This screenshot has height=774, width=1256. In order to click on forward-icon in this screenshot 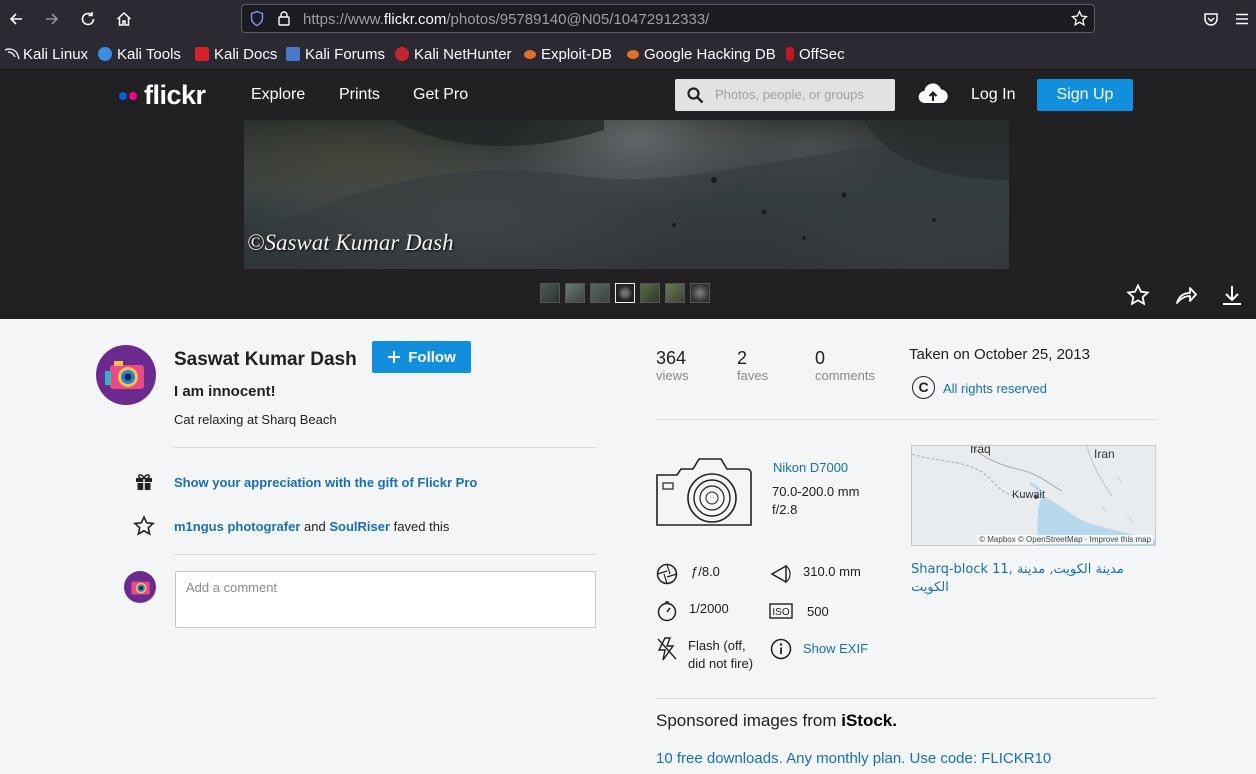, I will do `click(52, 19)`.